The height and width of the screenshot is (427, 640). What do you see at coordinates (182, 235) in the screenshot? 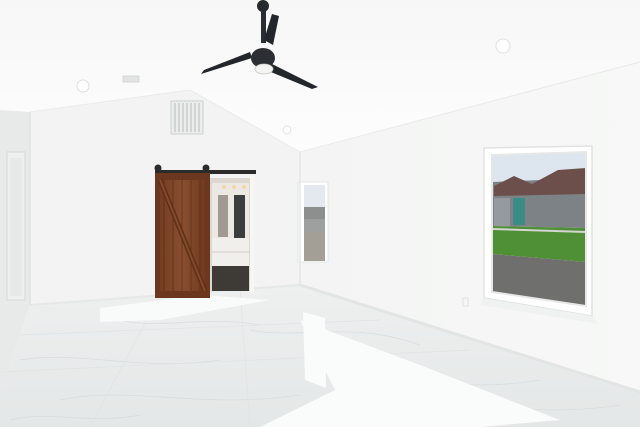
I see `barn-door` at bounding box center [182, 235].